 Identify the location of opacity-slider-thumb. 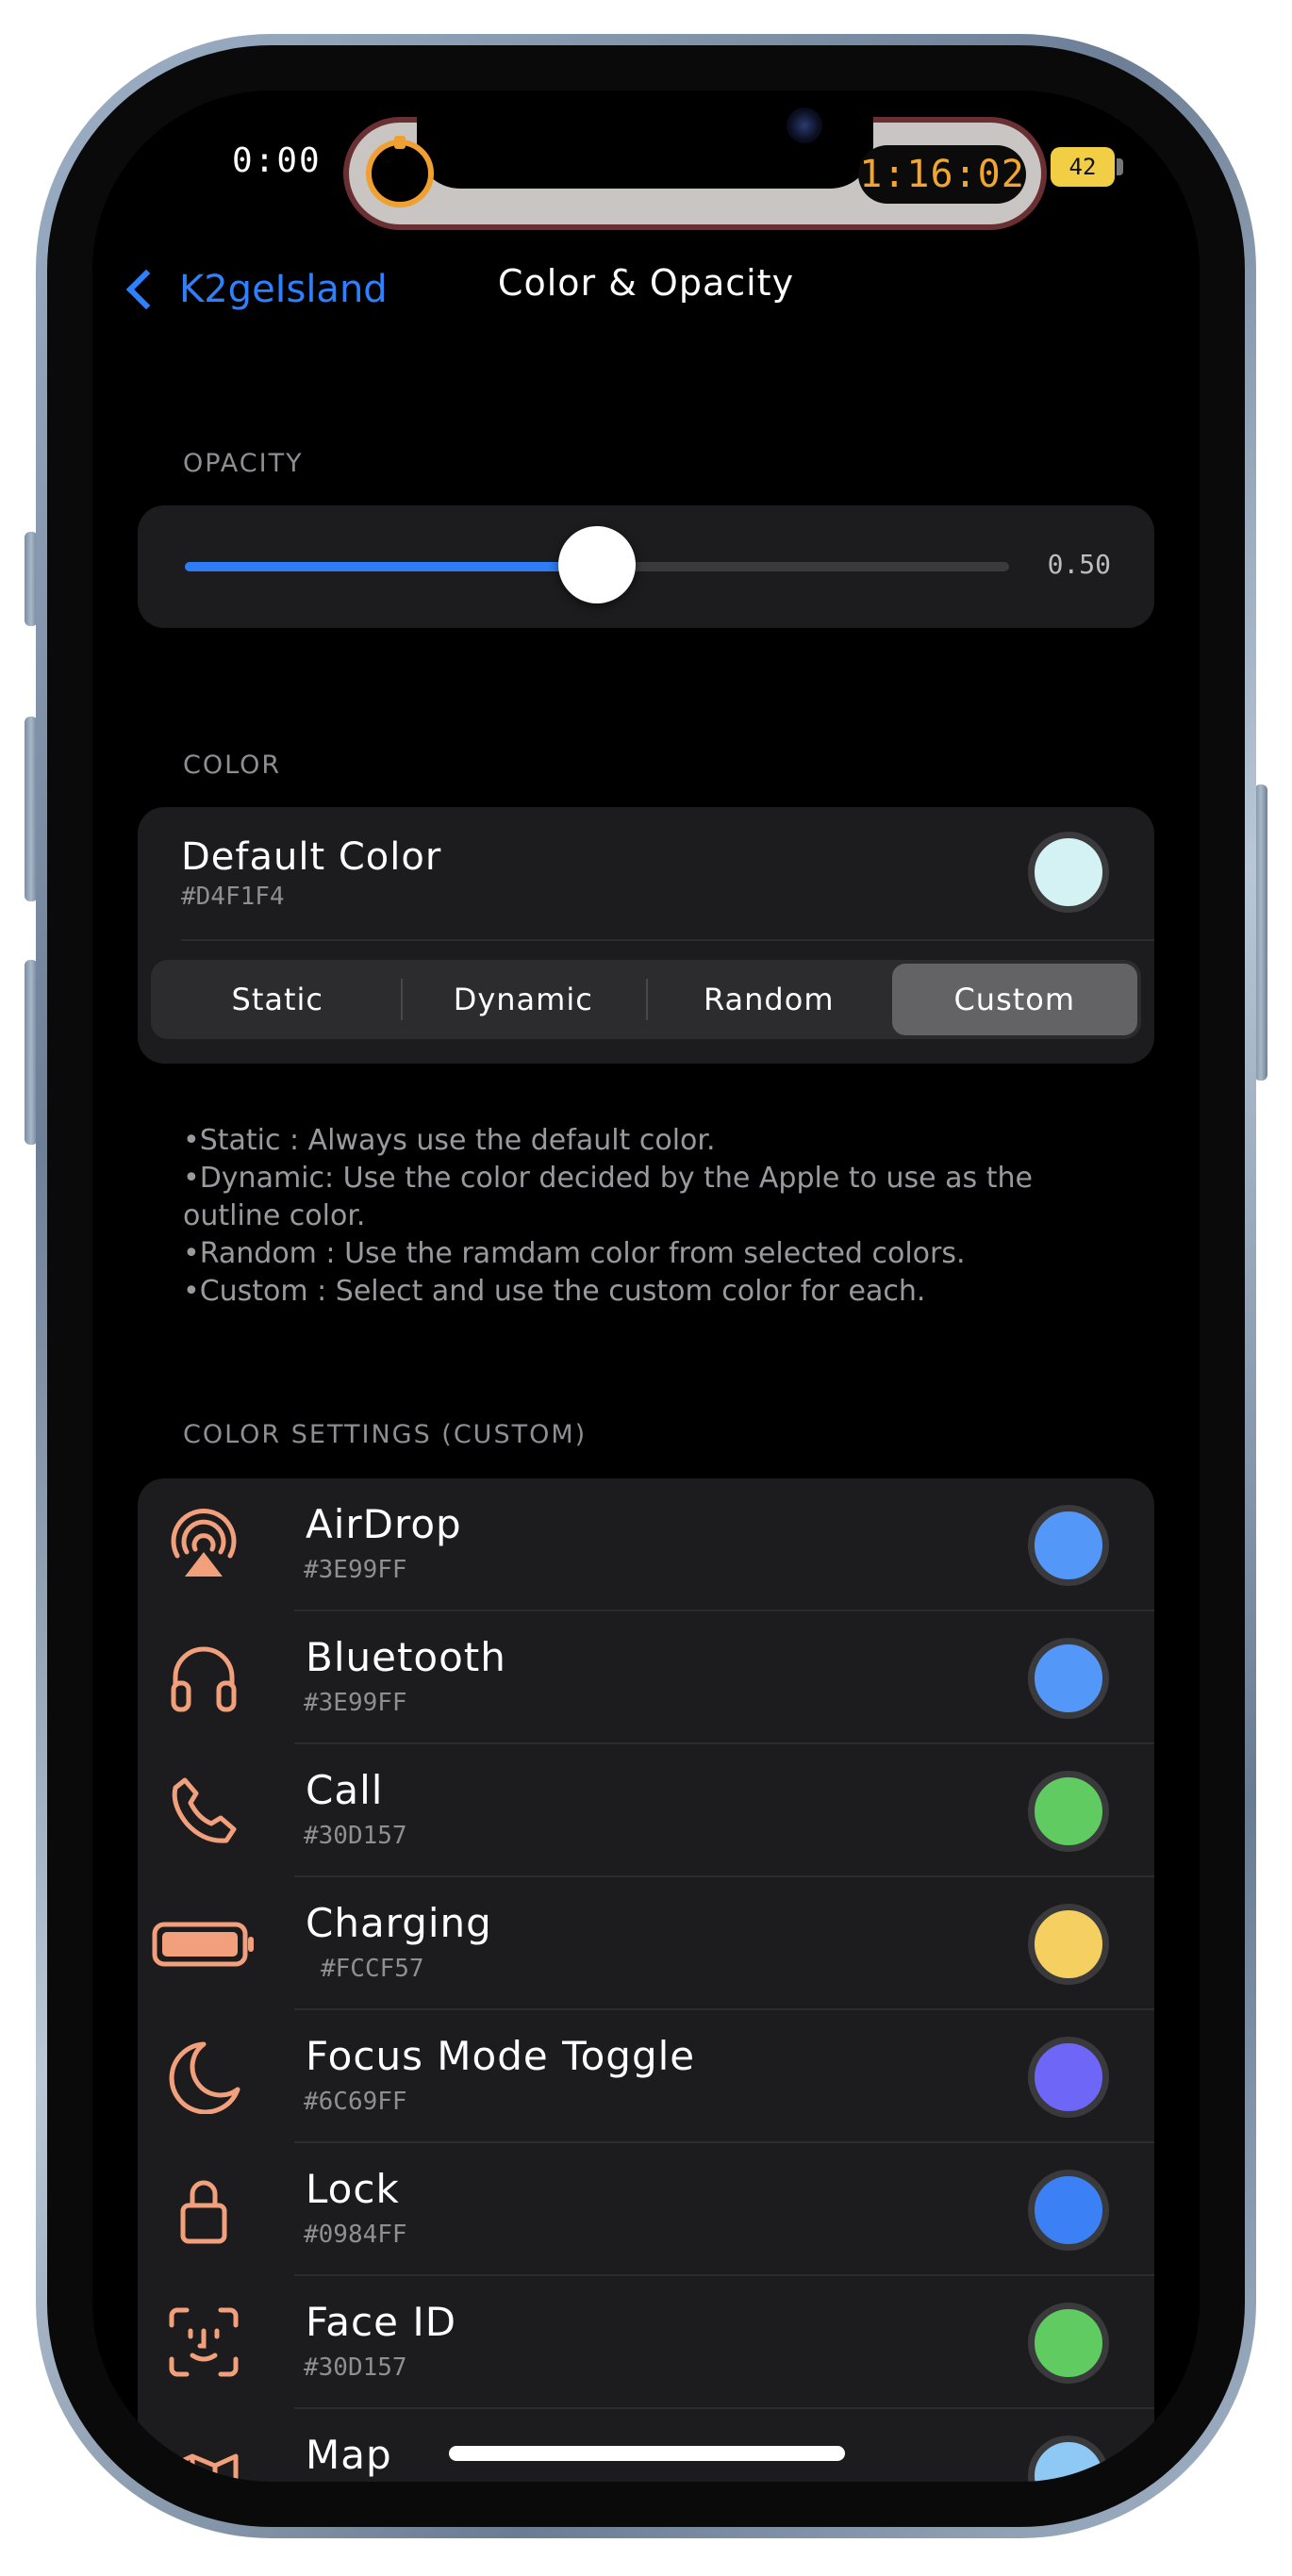
(597, 564).